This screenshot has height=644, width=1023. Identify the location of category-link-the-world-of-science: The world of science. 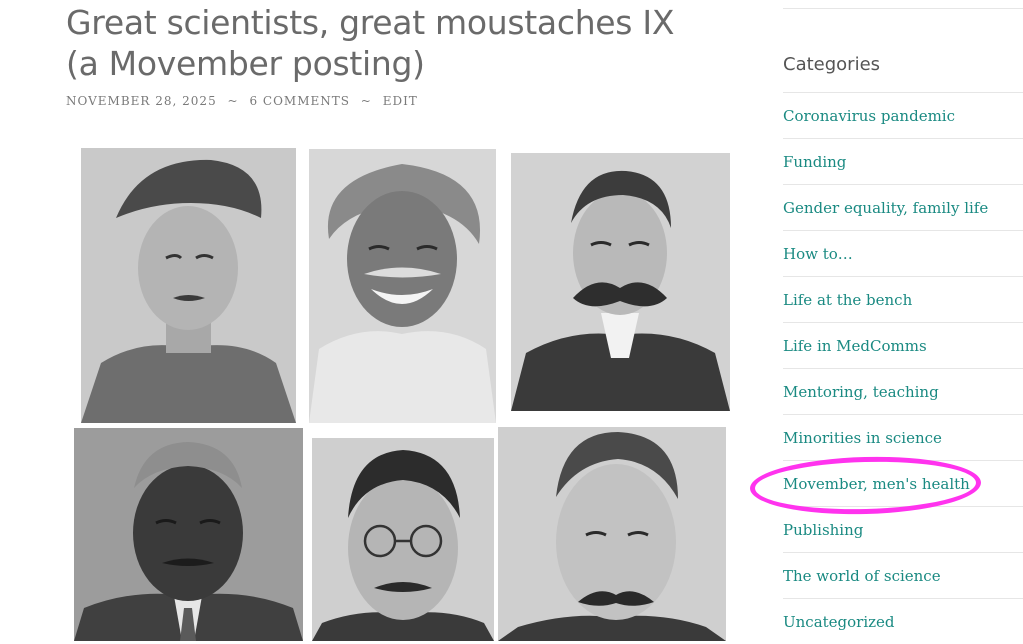
(862, 576).